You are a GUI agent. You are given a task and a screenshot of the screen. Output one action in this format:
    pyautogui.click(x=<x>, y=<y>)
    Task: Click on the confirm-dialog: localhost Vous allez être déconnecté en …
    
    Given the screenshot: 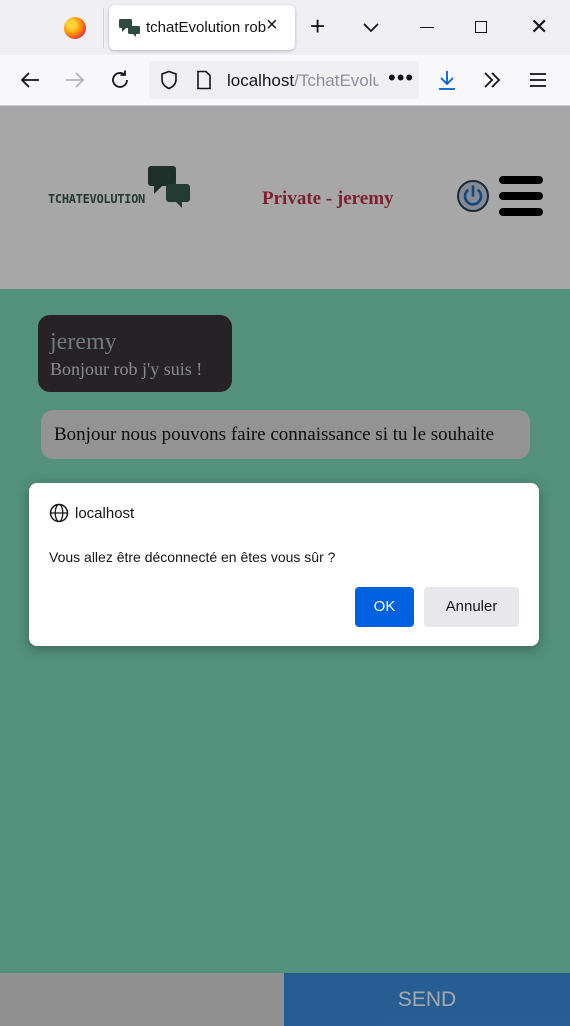 What is the action you would take?
    pyautogui.click(x=284, y=564)
    